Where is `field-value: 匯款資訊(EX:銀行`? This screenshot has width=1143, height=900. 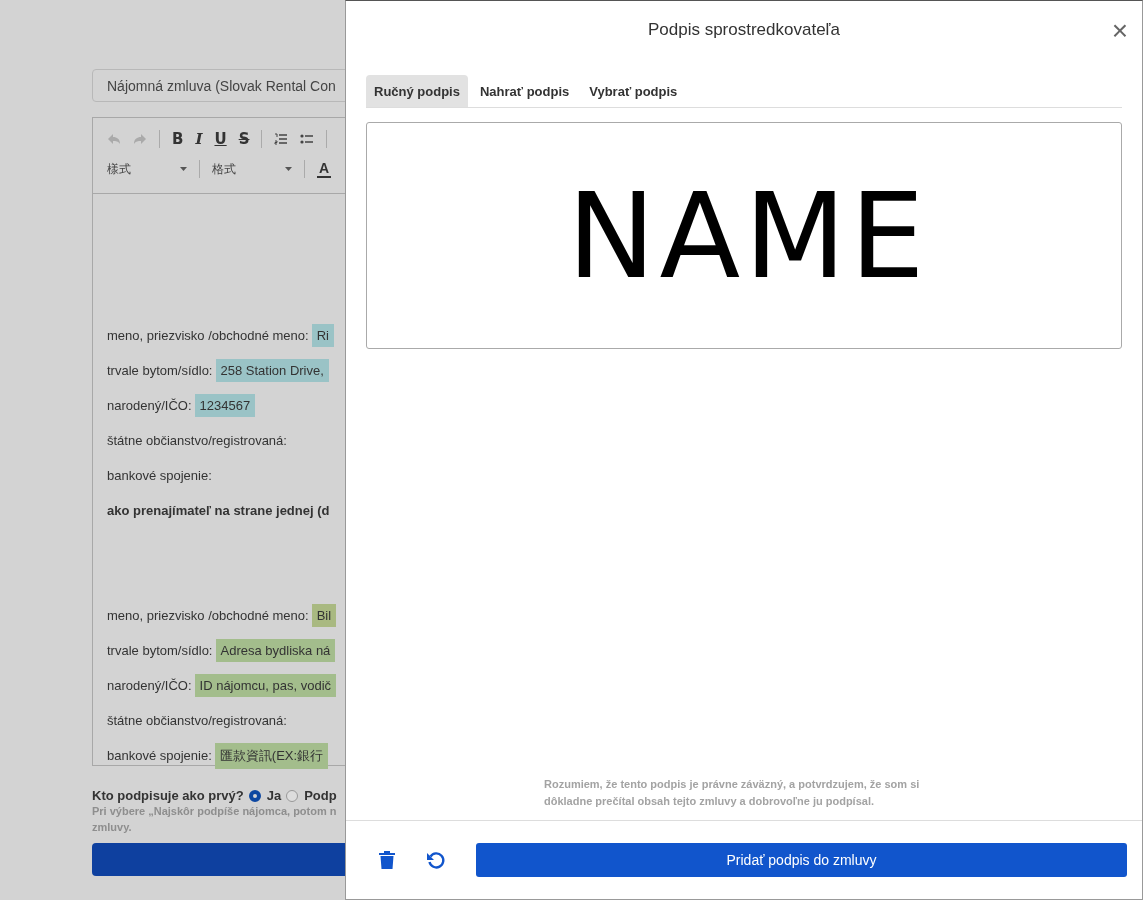
field-value: 匯款資訊(EX:銀行 is located at coordinates (271, 755).